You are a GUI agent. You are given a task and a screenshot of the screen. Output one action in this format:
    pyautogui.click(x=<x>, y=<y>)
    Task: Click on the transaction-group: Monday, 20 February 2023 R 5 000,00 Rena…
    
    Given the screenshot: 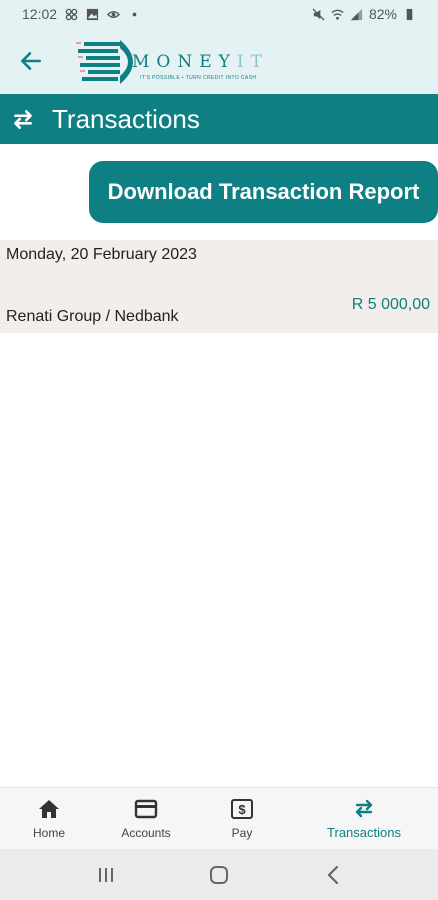 What is the action you would take?
    pyautogui.click(x=219, y=286)
    